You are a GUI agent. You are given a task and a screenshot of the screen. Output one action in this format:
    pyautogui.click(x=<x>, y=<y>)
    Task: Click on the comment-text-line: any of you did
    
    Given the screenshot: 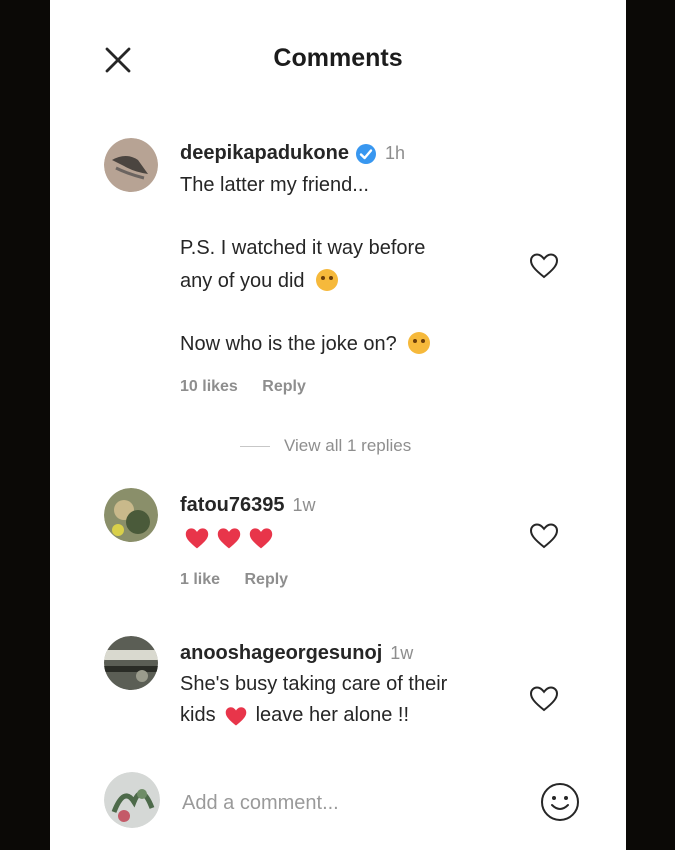 What is the action you would take?
    pyautogui.click(x=242, y=281)
    